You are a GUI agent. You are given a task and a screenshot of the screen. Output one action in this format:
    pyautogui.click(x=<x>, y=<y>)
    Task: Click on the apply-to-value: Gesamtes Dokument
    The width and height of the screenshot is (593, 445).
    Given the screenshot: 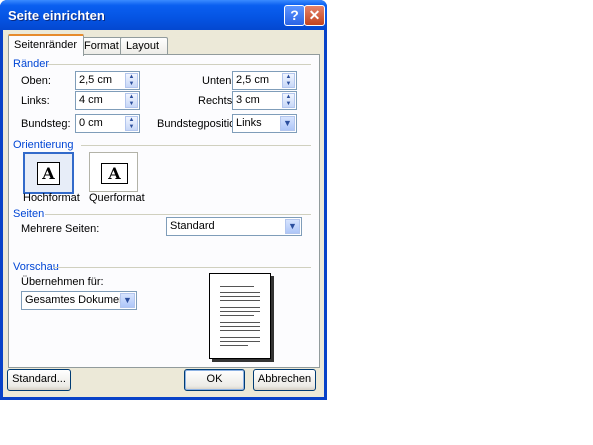 What is the action you would take?
    pyautogui.click(x=77, y=300)
    